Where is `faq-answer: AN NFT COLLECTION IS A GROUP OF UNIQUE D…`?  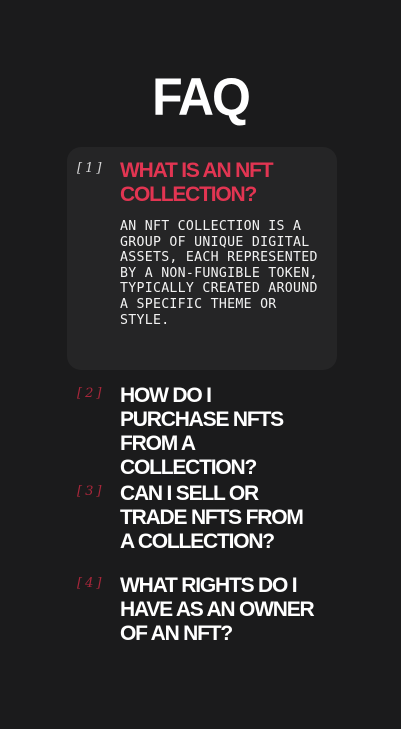
faq-answer: AN NFT COLLECTION IS A GROUP OF UNIQUE D… is located at coordinates (219, 273).